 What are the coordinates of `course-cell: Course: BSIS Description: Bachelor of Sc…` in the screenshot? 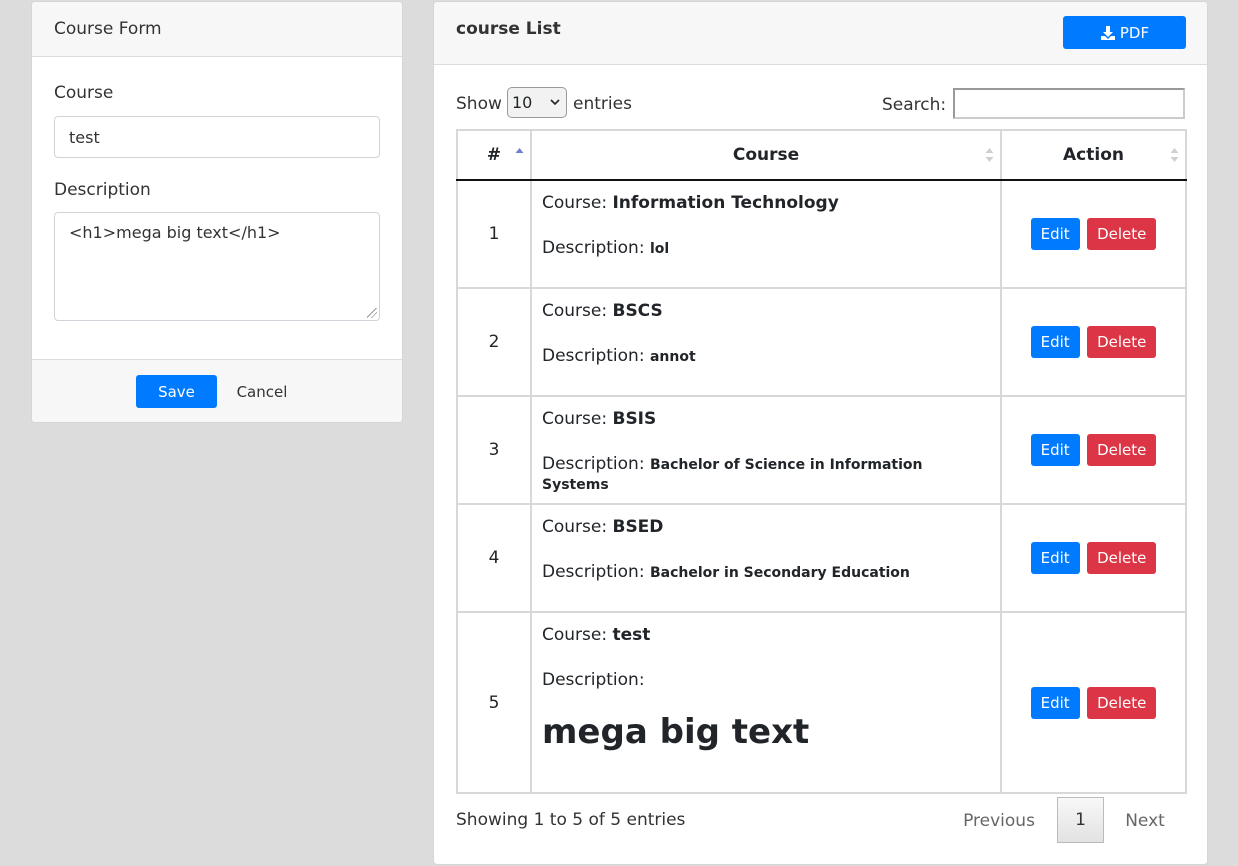 It's located at (766, 450).